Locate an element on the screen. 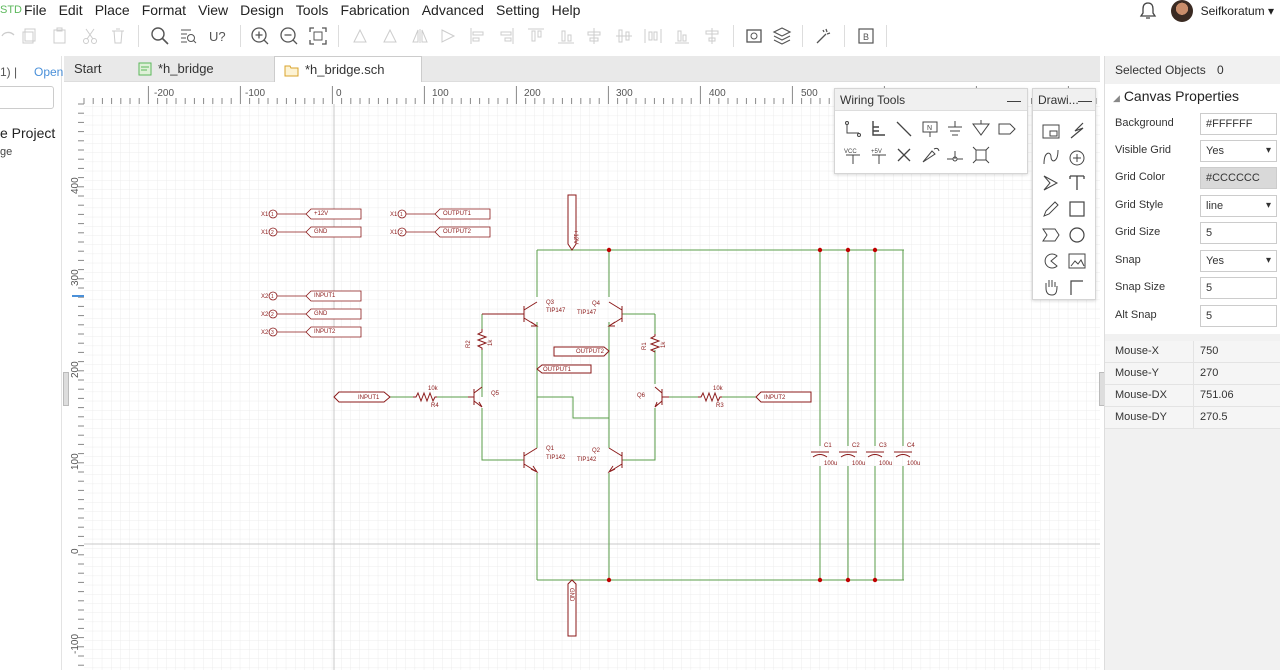 The width and height of the screenshot is (1280, 670). grid-size-input: 5 is located at coordinates (1238, 233).